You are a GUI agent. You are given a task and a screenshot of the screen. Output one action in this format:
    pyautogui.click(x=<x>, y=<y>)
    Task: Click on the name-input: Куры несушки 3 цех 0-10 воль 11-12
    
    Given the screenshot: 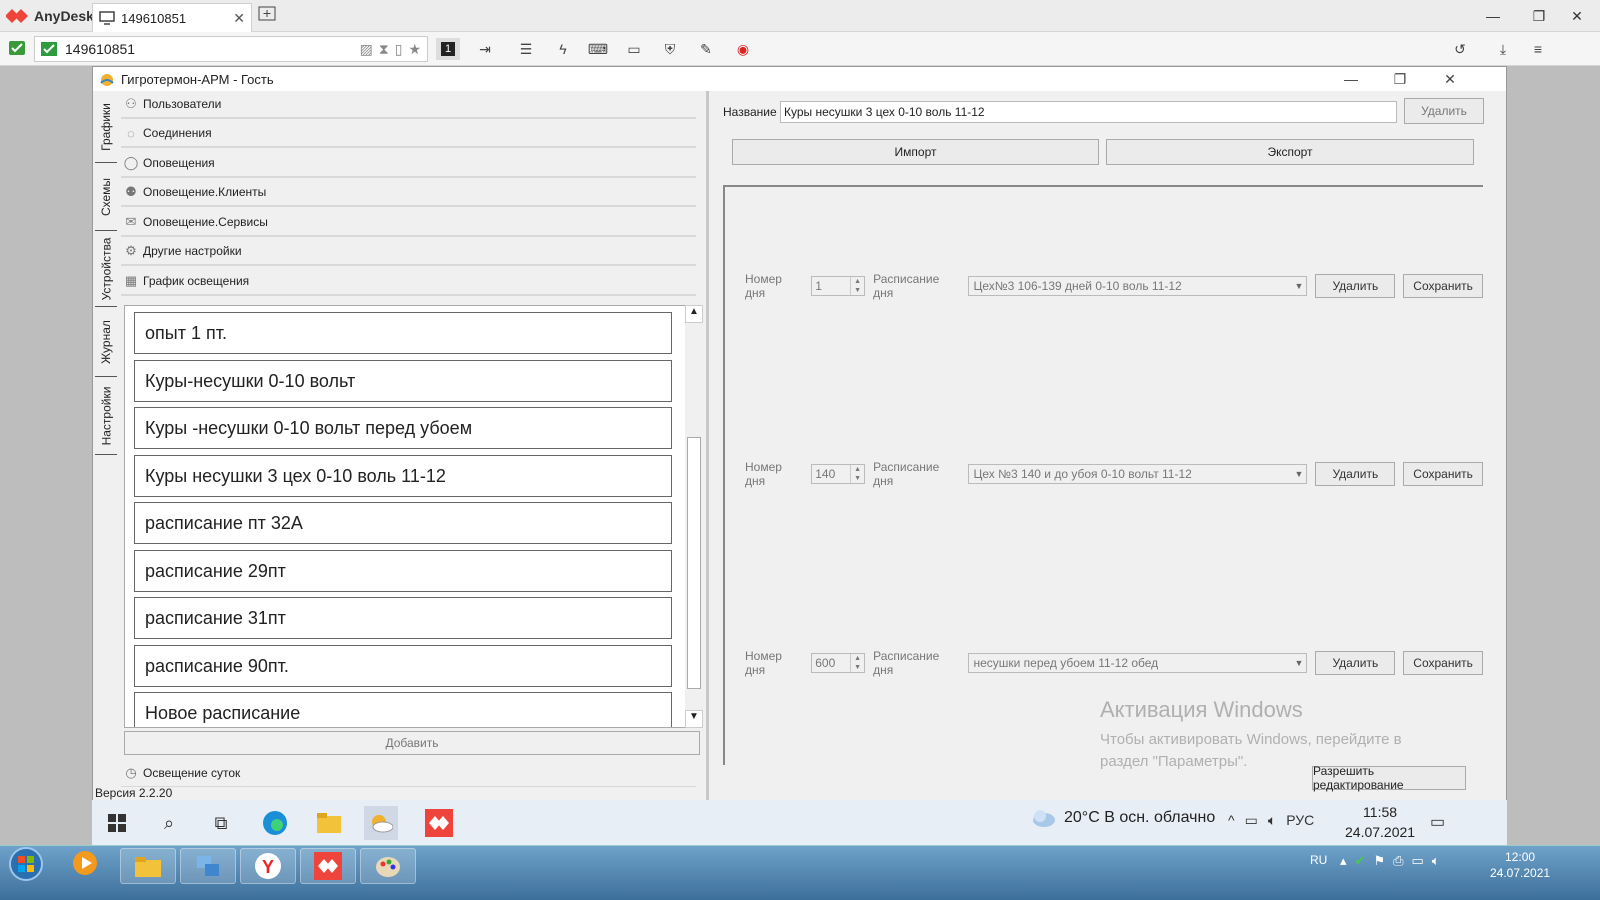 What is the action you would take?
    pyautogui.click(x=1088, y=112)
    